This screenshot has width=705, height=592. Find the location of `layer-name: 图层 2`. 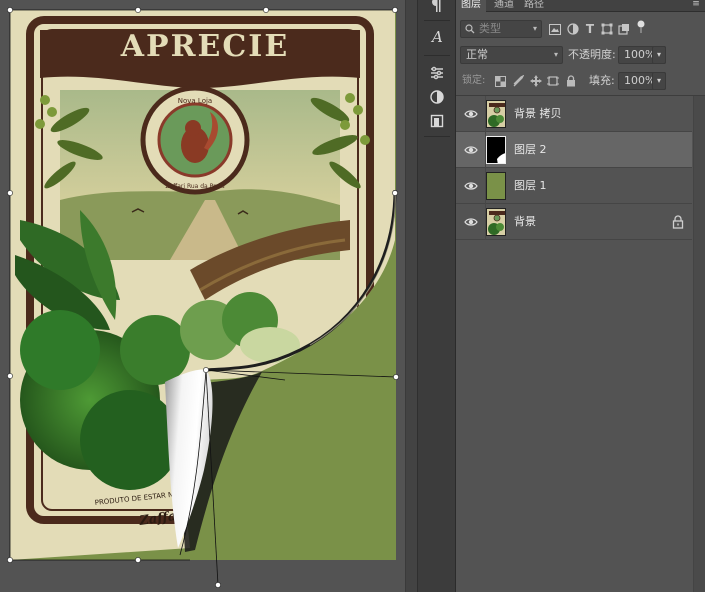

layer-name: 图层 2 is located at coordinates (530, 149).